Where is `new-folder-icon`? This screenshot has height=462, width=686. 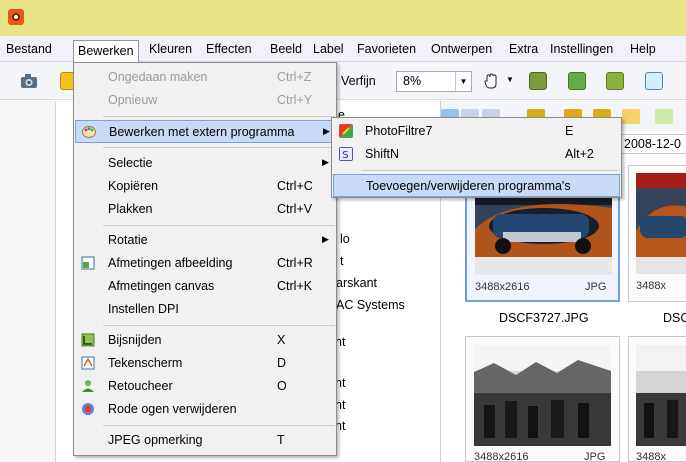
new-folder-icon is located at coordinates (631, 116).